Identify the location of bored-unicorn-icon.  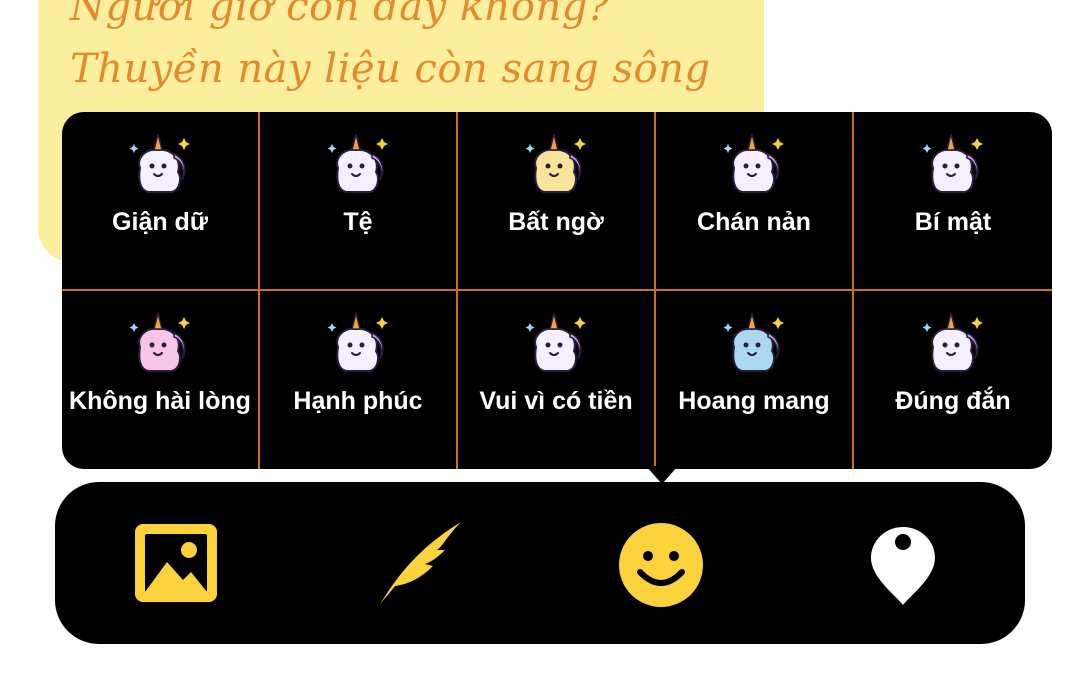
(753, 163).